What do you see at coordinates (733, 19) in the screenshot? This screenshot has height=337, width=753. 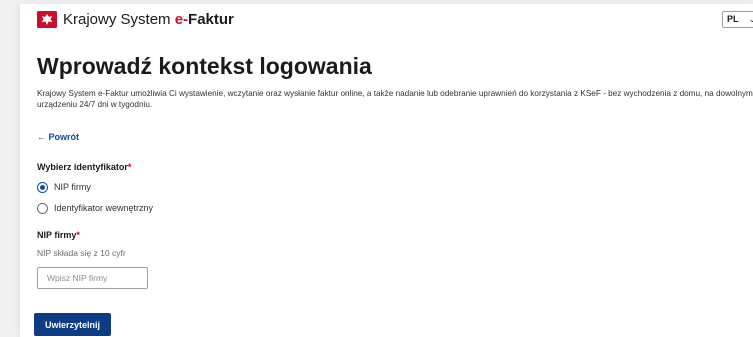 I see `language-value: PL` at bounding box center [733, 19].